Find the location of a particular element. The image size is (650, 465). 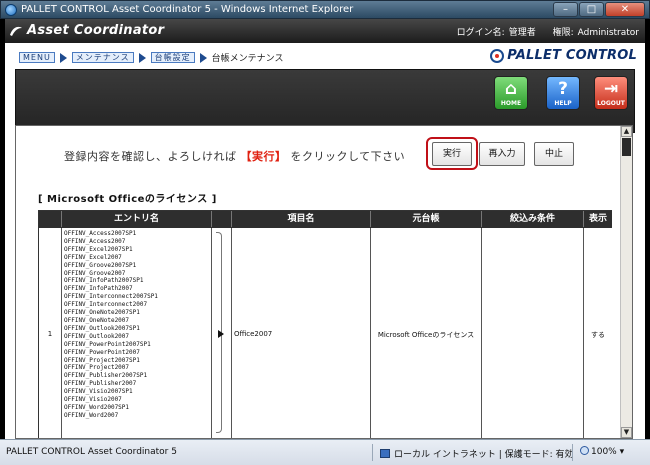

entry-item: OFFINV_Word2007 is located at coordinates (91, 415).